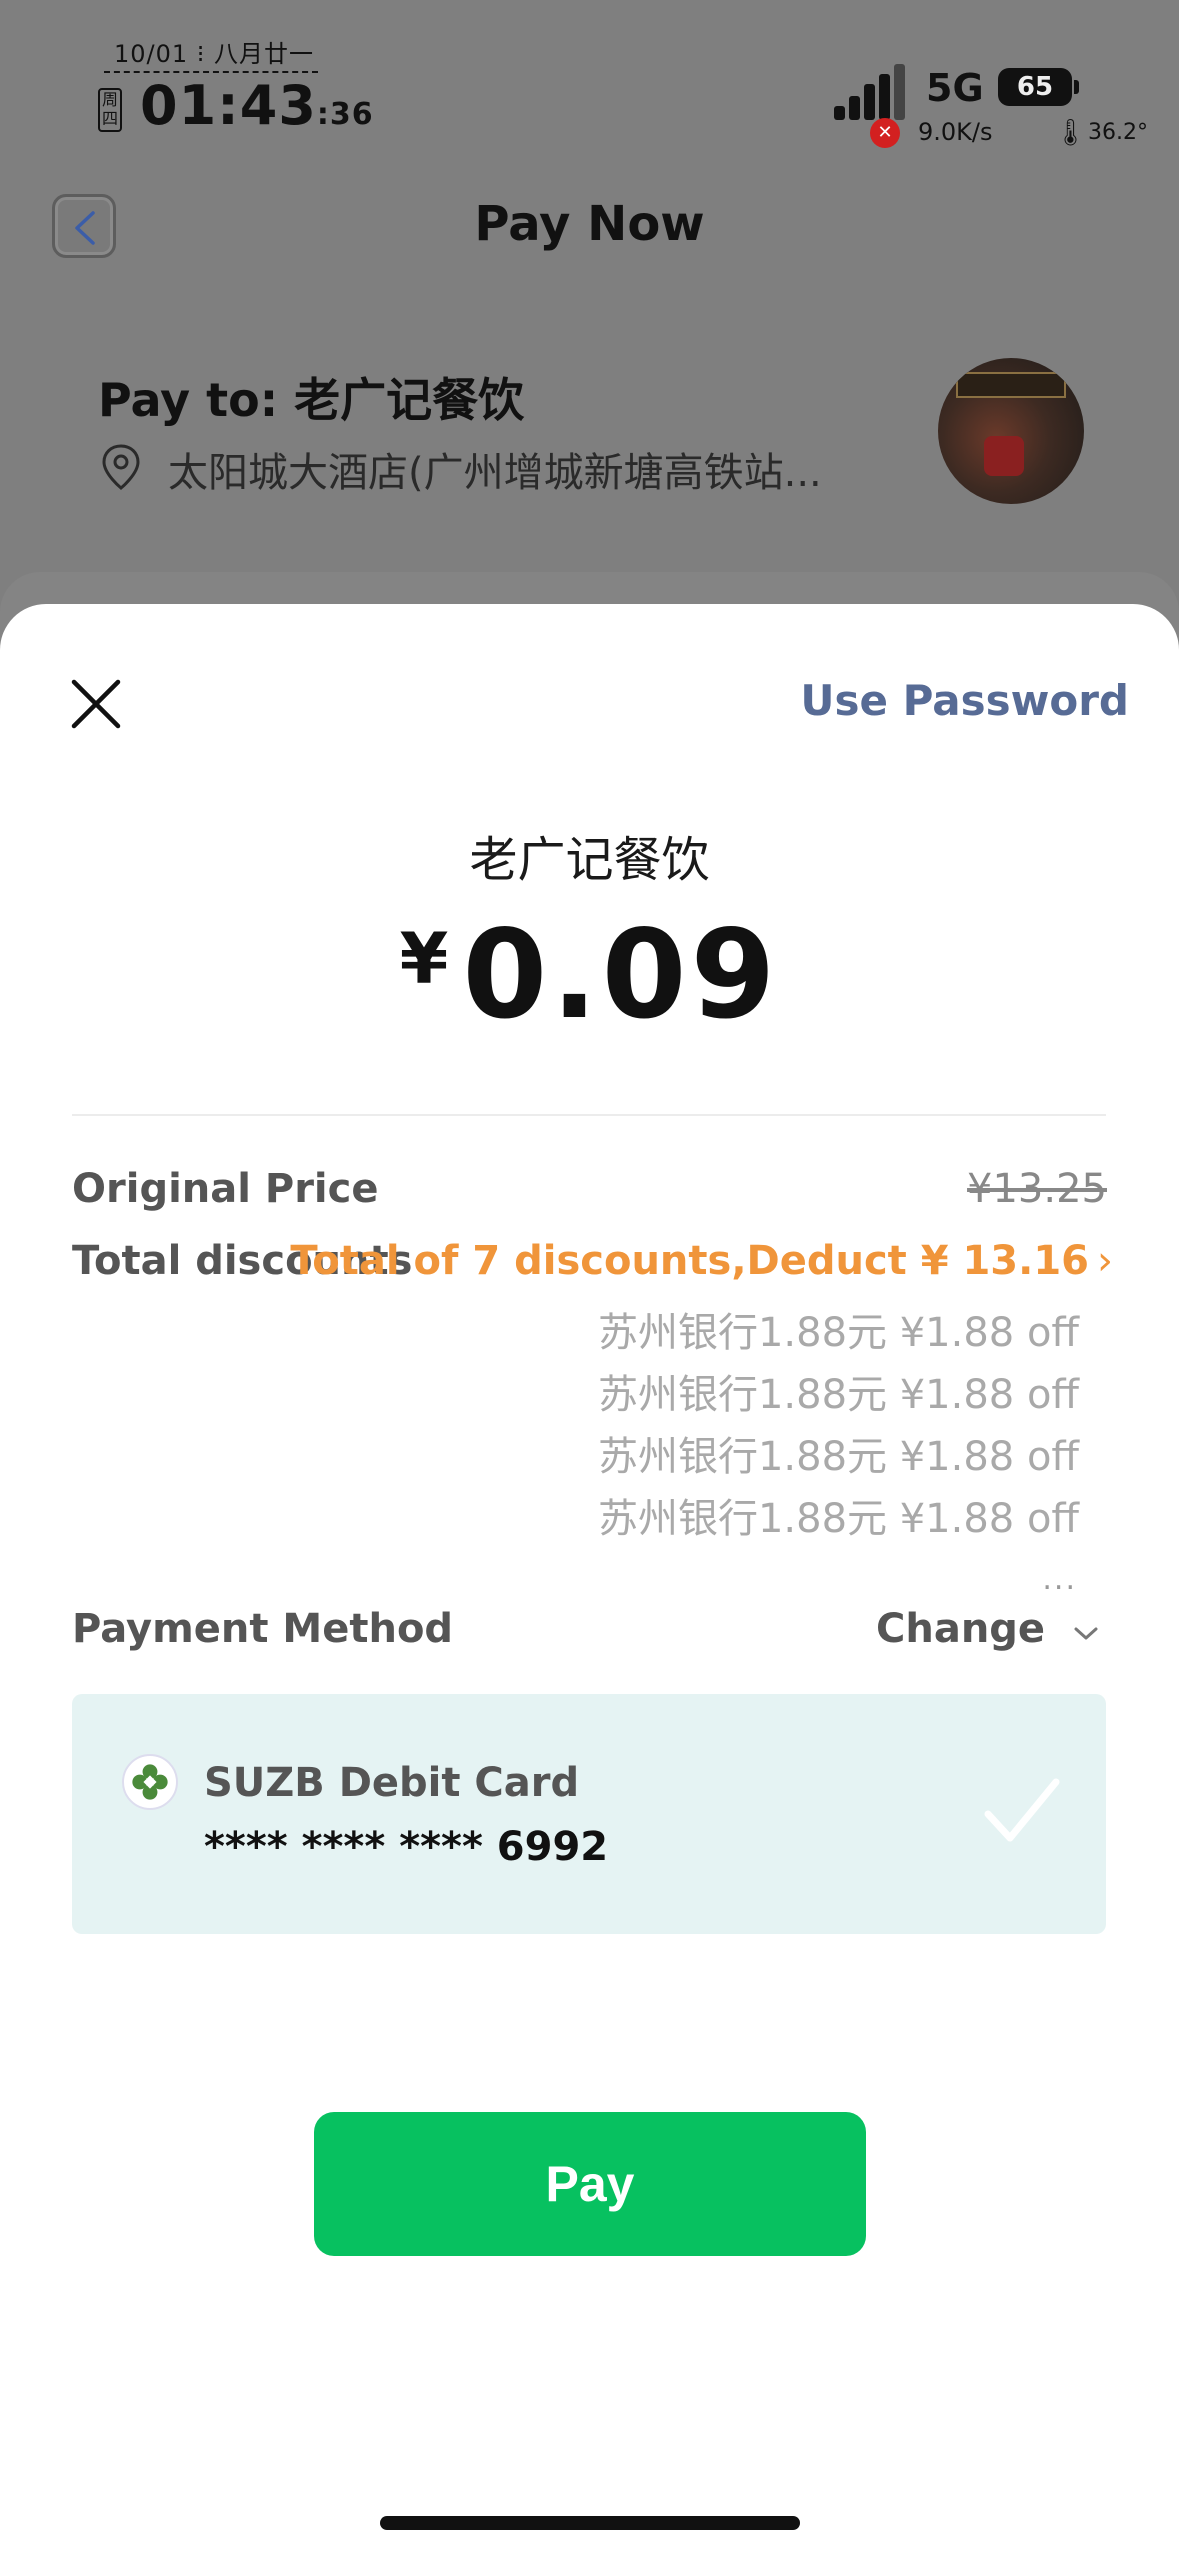  I want to click on divider, so click(589, 1115).